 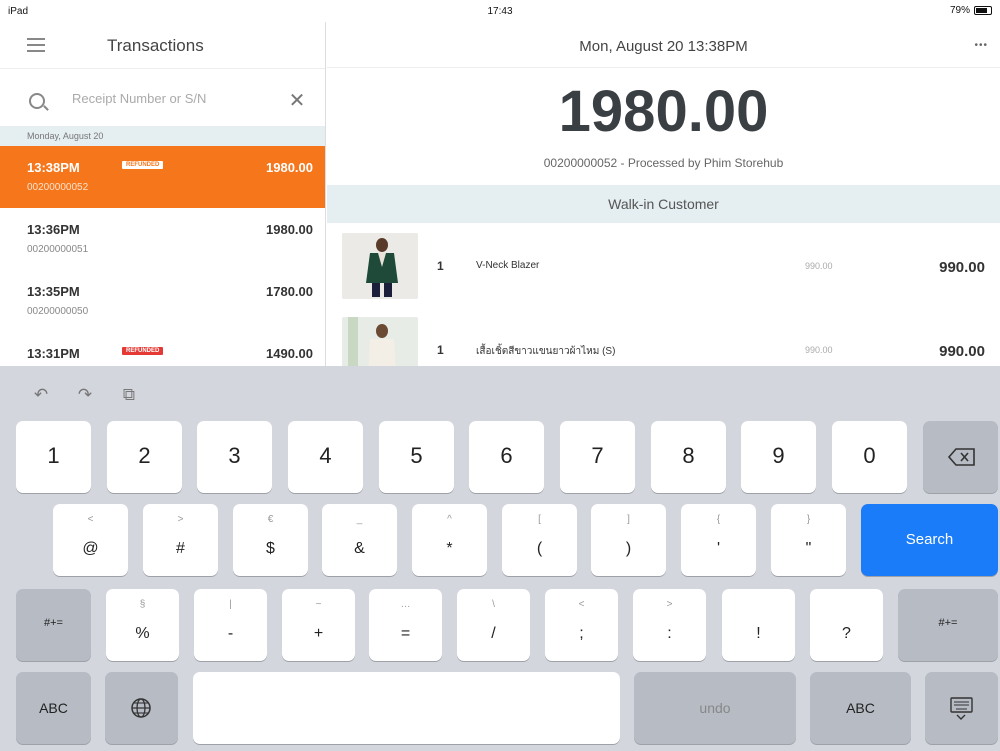 I want to click on key-percent: §%, so click(x=142, y=625).